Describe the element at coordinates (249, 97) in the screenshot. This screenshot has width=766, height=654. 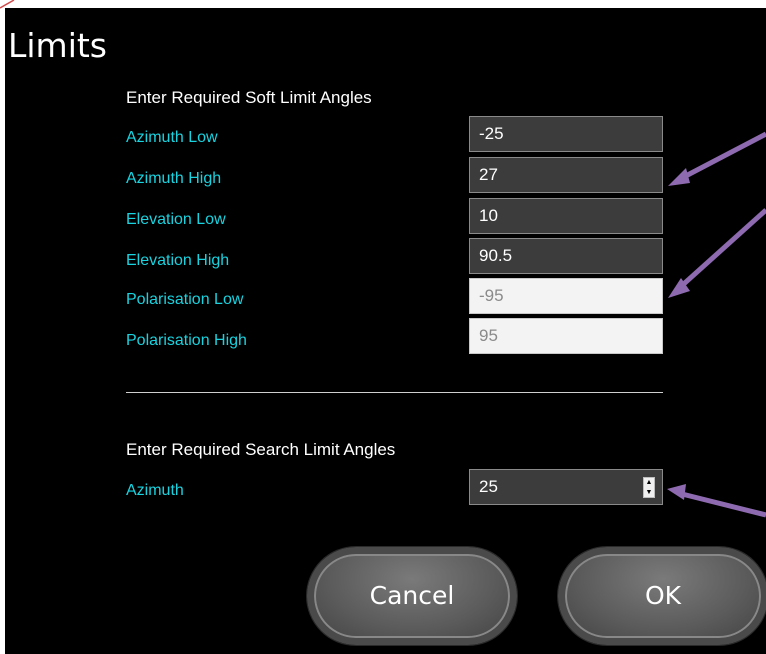
I see `soft-limits-heading: Enter Required Soft Limit Angles` at that location.